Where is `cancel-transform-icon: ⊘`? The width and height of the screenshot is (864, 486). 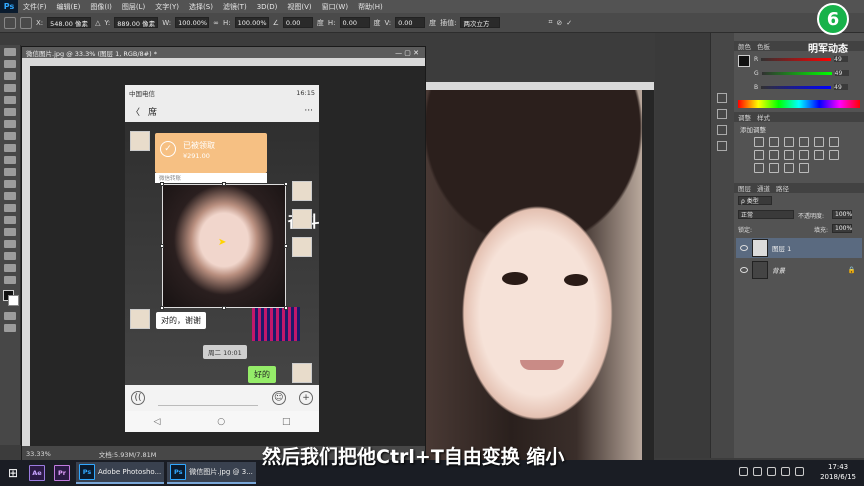
cancel-transform-icon: ⊘ is located at coordinates (559, 23).